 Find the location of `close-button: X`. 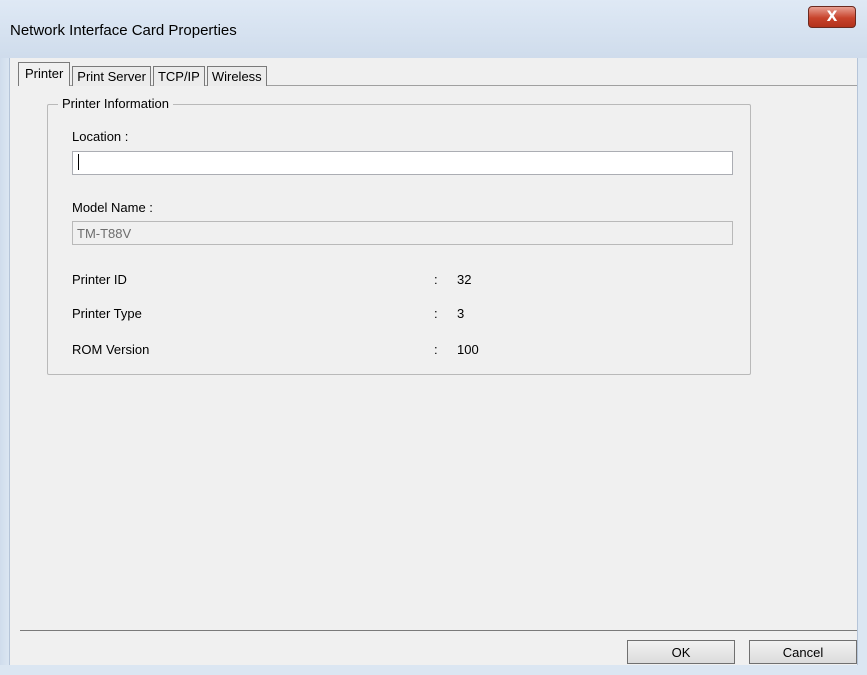

close-button: X is located at coordinates (832, 17).